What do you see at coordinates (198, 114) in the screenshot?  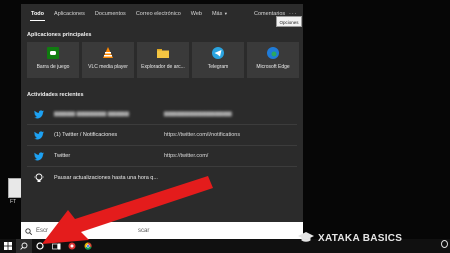 I see `recent-item-url-blurred: ▆▆▆▆▆▆▆▆▆▆▆▆▆▆▆▆` at bounding box center [198, 114].